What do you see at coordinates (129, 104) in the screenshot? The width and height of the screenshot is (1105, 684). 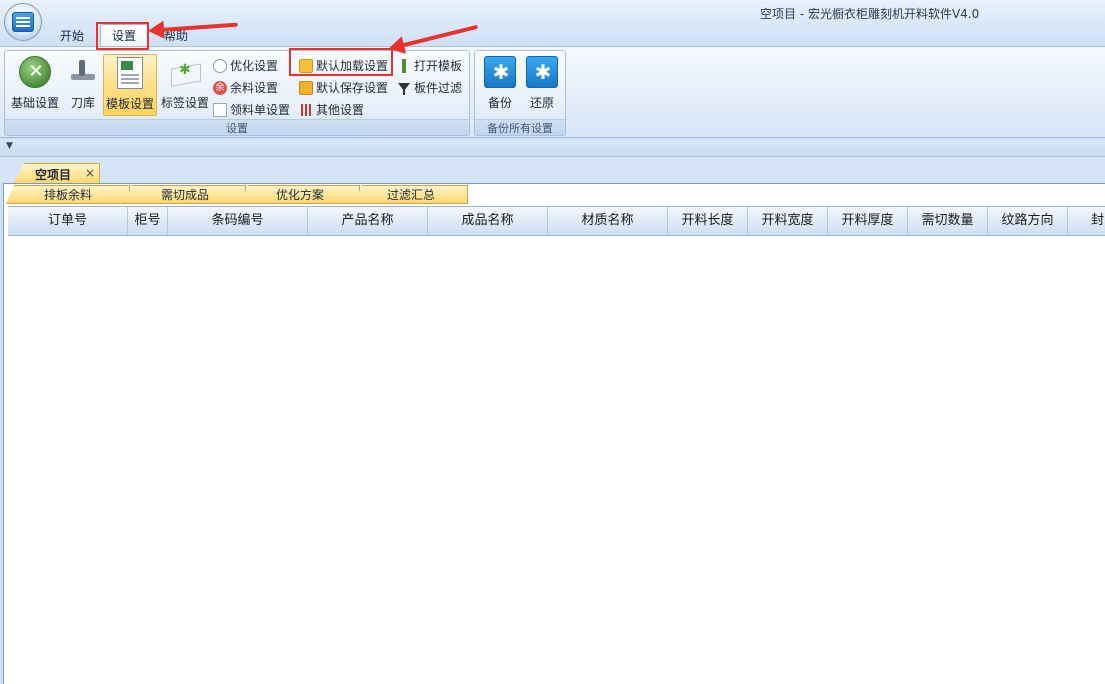 I see `template-settings-label: 模板设置` at bounding box center [129, 104].